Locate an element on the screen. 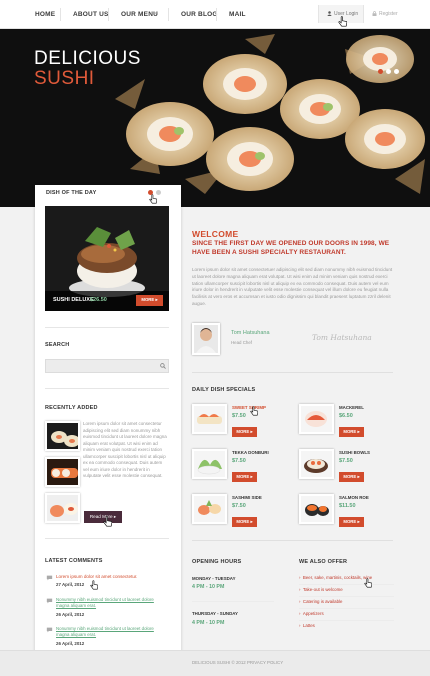 Image resolution: width=430 pixels, height=676 pixels. comment-date-1: 27 April, 2012 is located at coordinates (70, 584).